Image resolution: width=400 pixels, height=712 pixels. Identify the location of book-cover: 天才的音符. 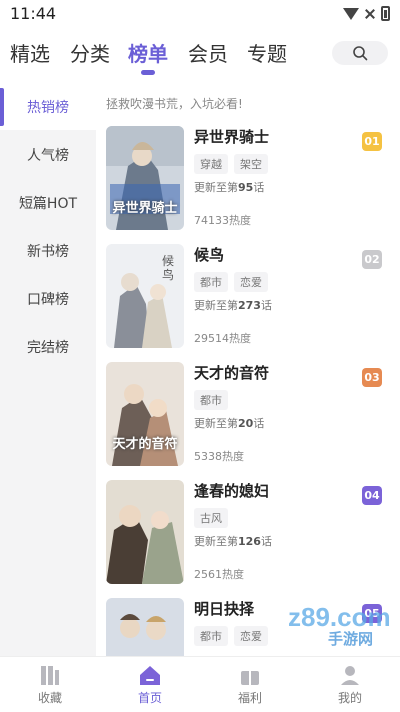
(145, 414).